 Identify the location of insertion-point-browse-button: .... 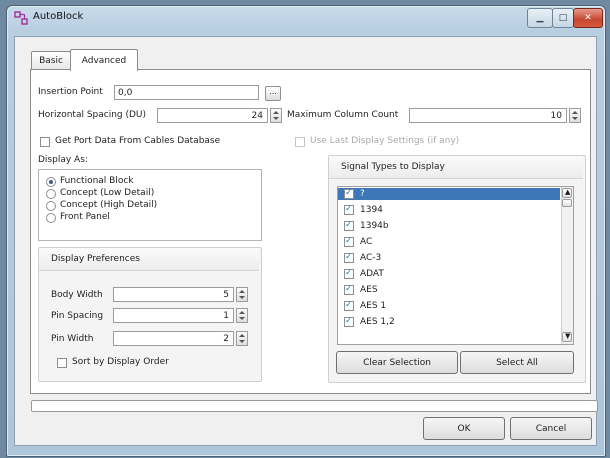
(273, 93).